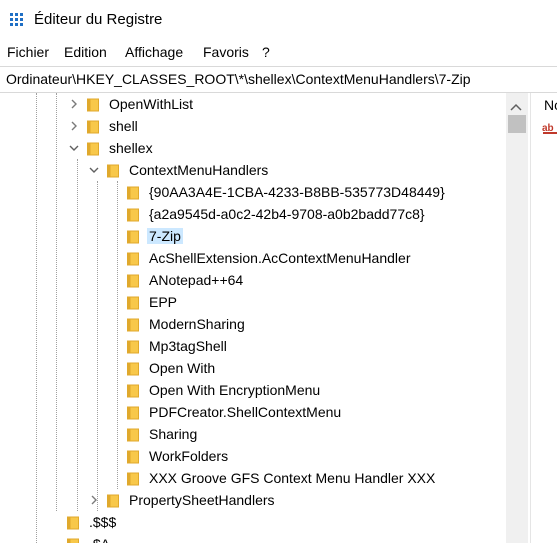  I want to click on tree-item: shell, so click(253, 127).